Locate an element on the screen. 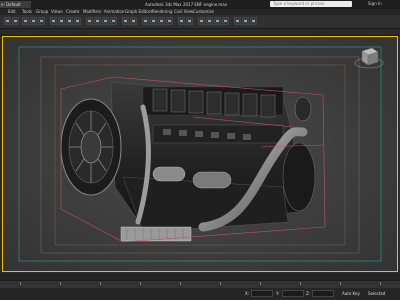  spinner-snap-icon is located at coordinates (169, 21).